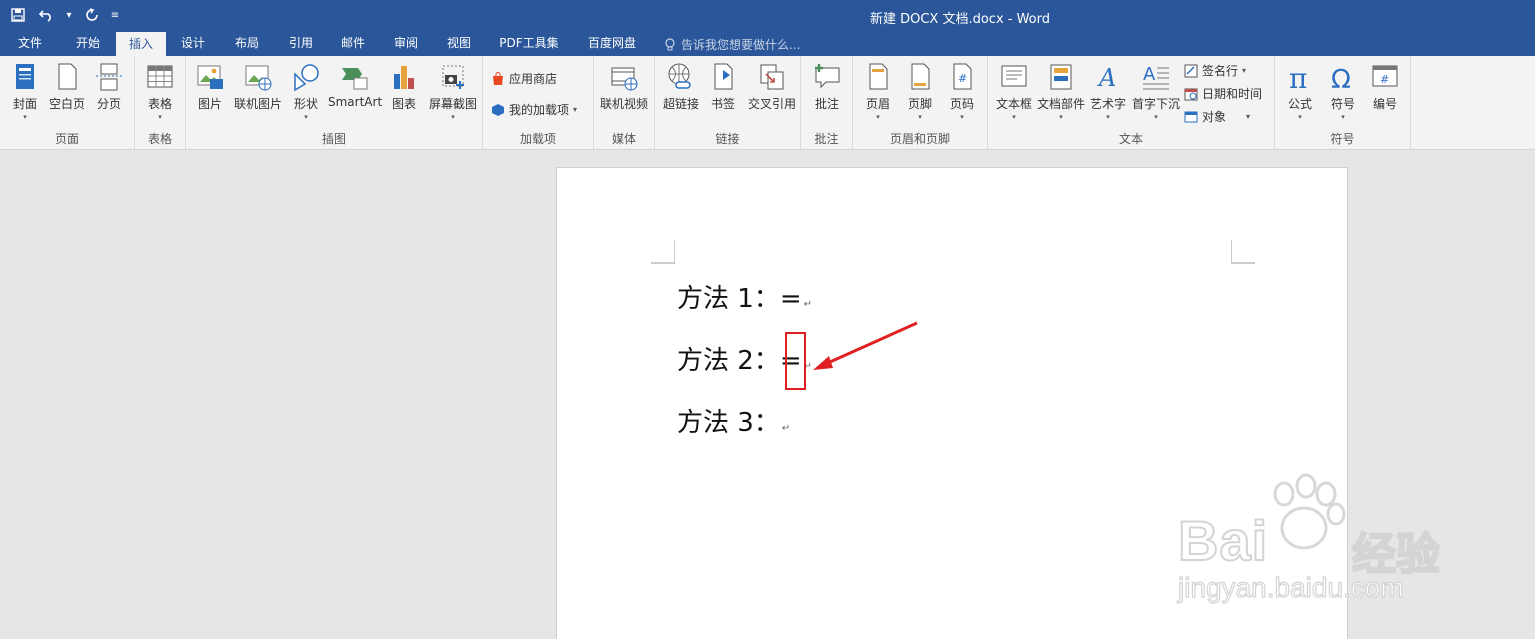  Describe the element at coordinates (920, 76) in the screenshot. I see `footer-icon` at that location.